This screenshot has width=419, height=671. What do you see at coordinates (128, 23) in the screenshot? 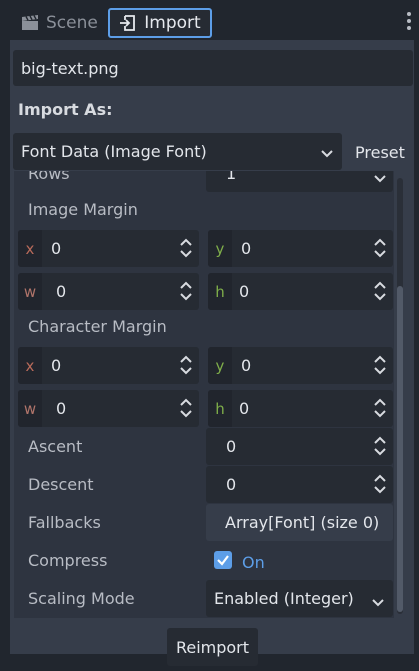
I see `import-icon` at bounding box center [128, 23].